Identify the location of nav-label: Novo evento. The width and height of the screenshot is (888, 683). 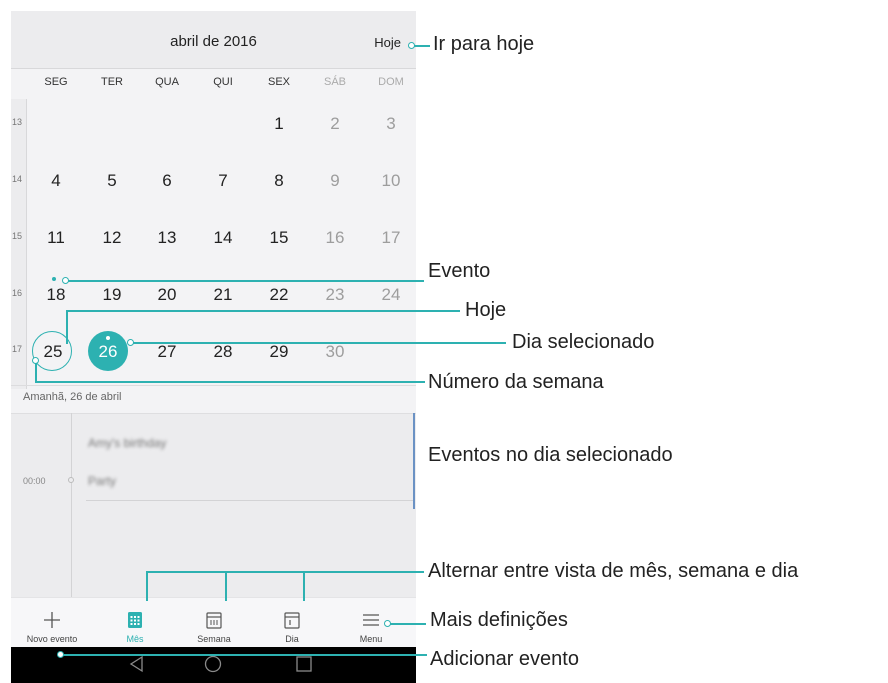
(52, 639).